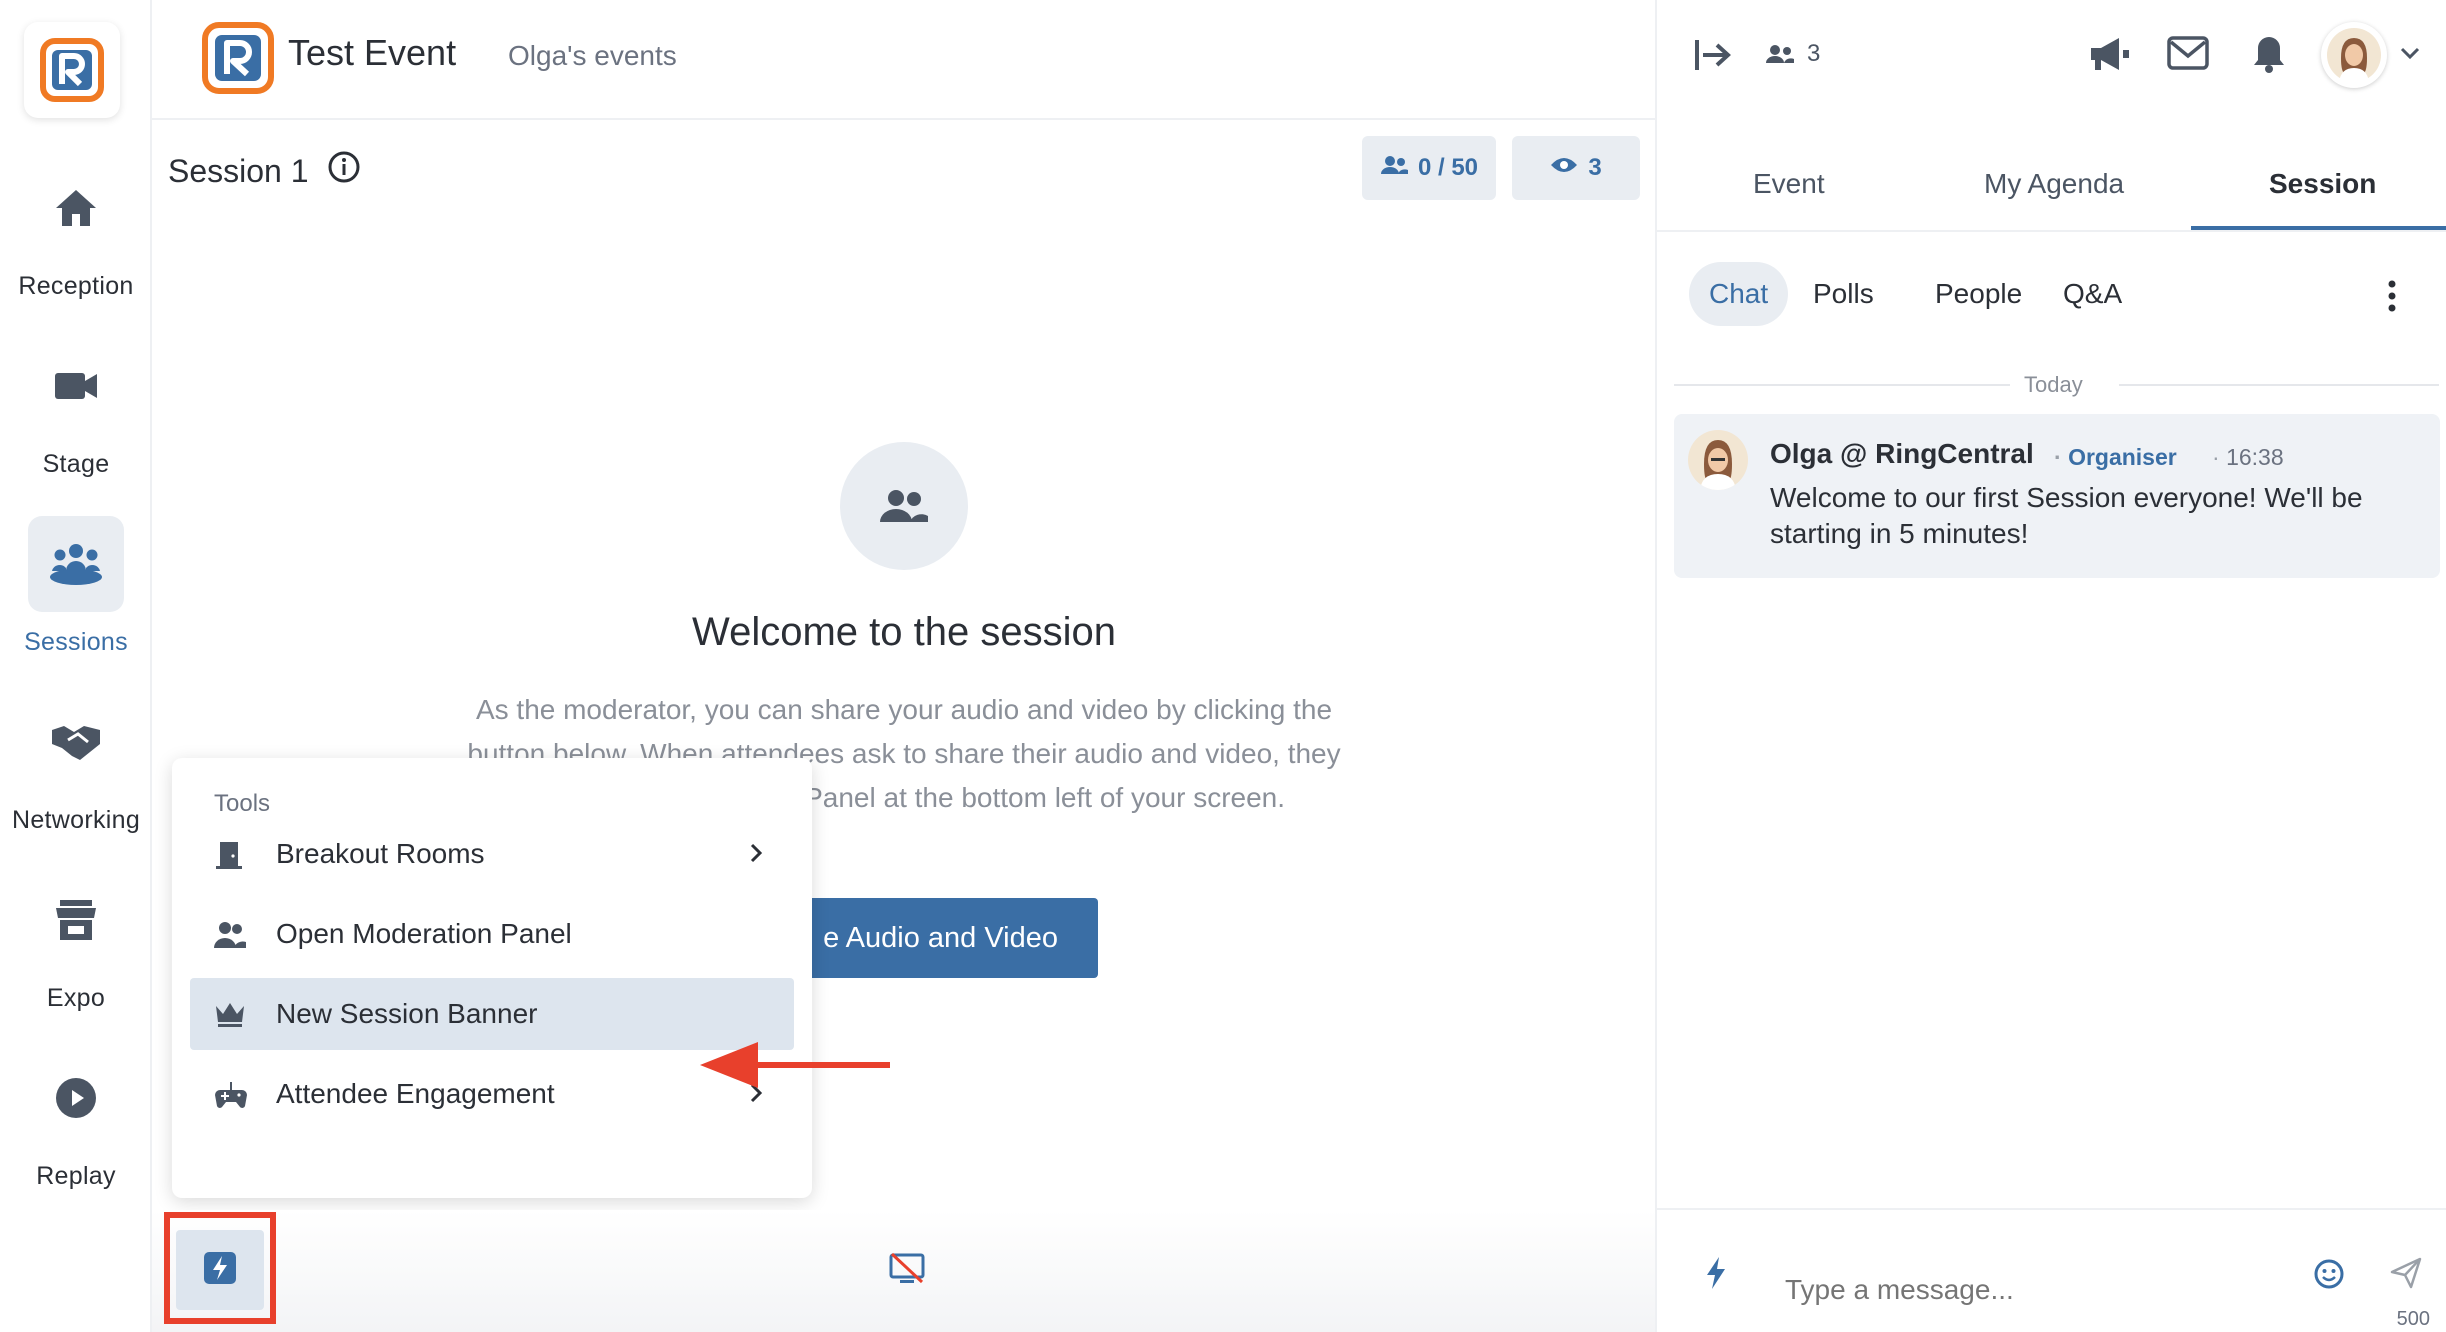 This screenshot has height=1332, width=2446. I want to click on annotation-arrow, so click(795, 1065).